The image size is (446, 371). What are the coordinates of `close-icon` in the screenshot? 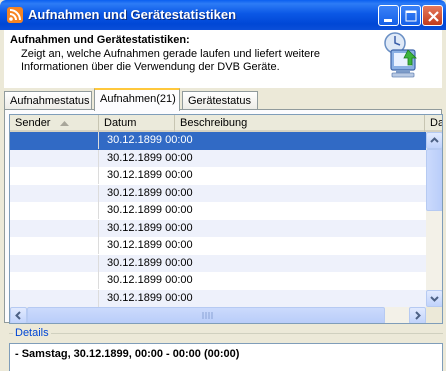 It's located at (433, 16).